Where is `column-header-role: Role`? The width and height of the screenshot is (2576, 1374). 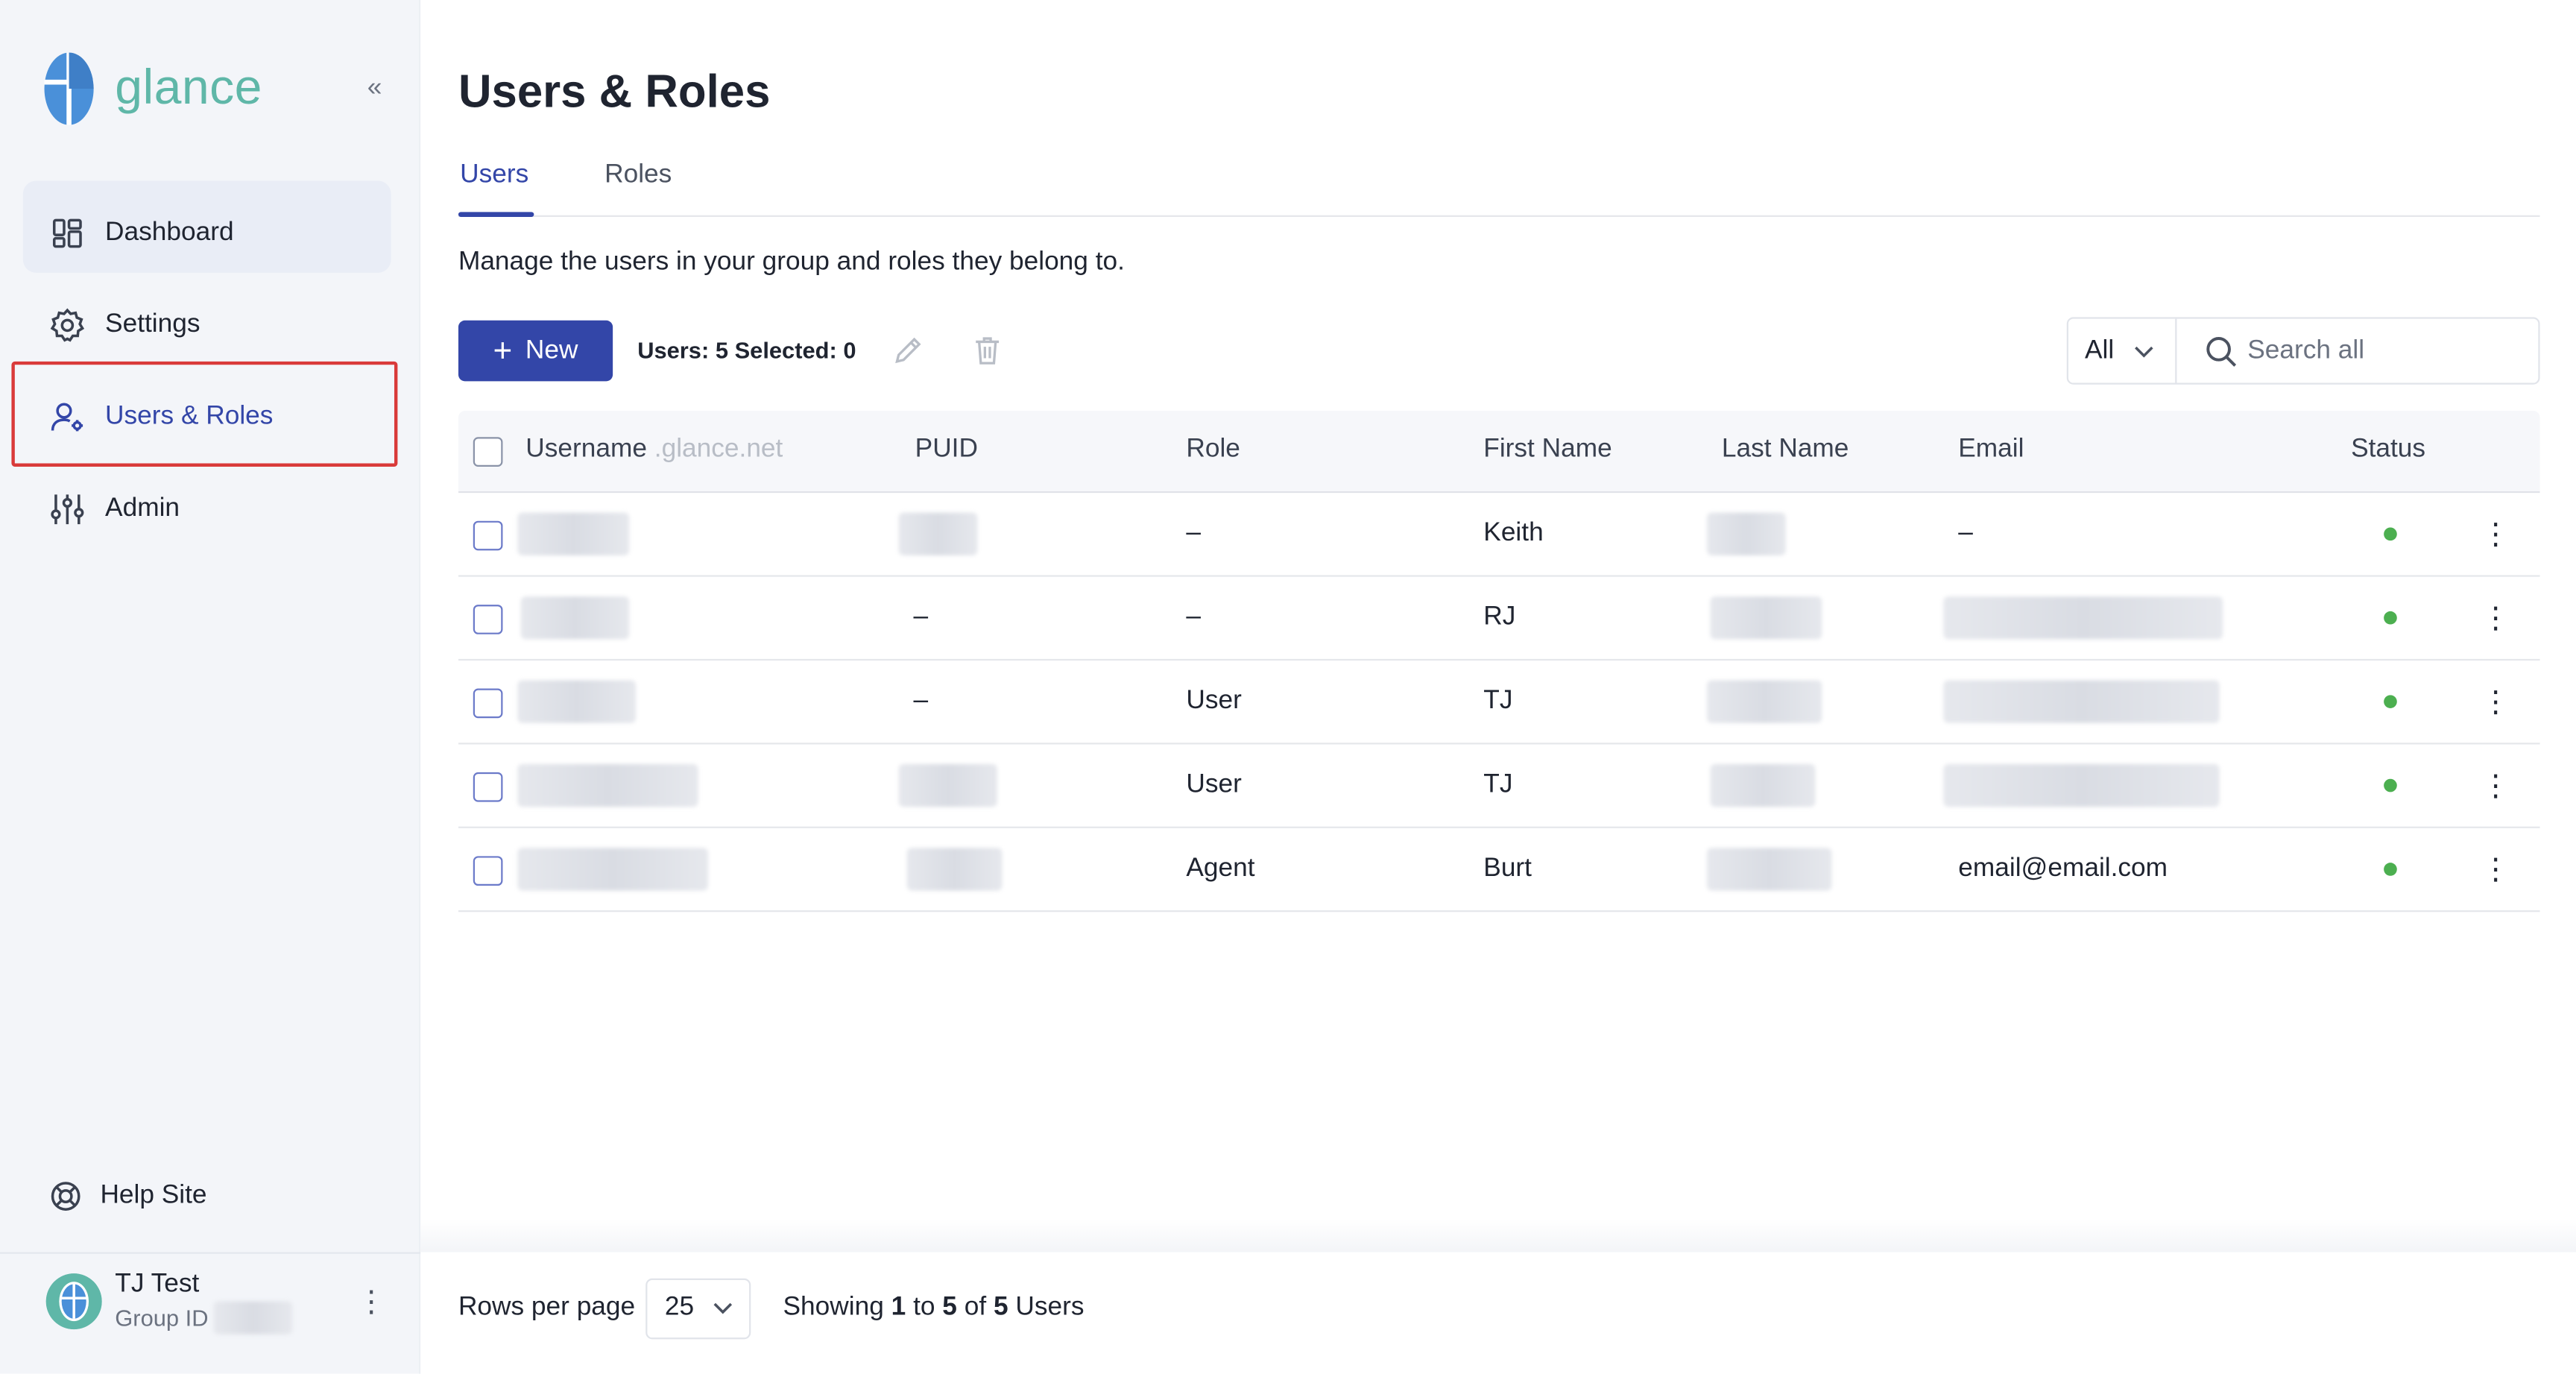 column-header-role: Role is located at coordinates (1213, 450).